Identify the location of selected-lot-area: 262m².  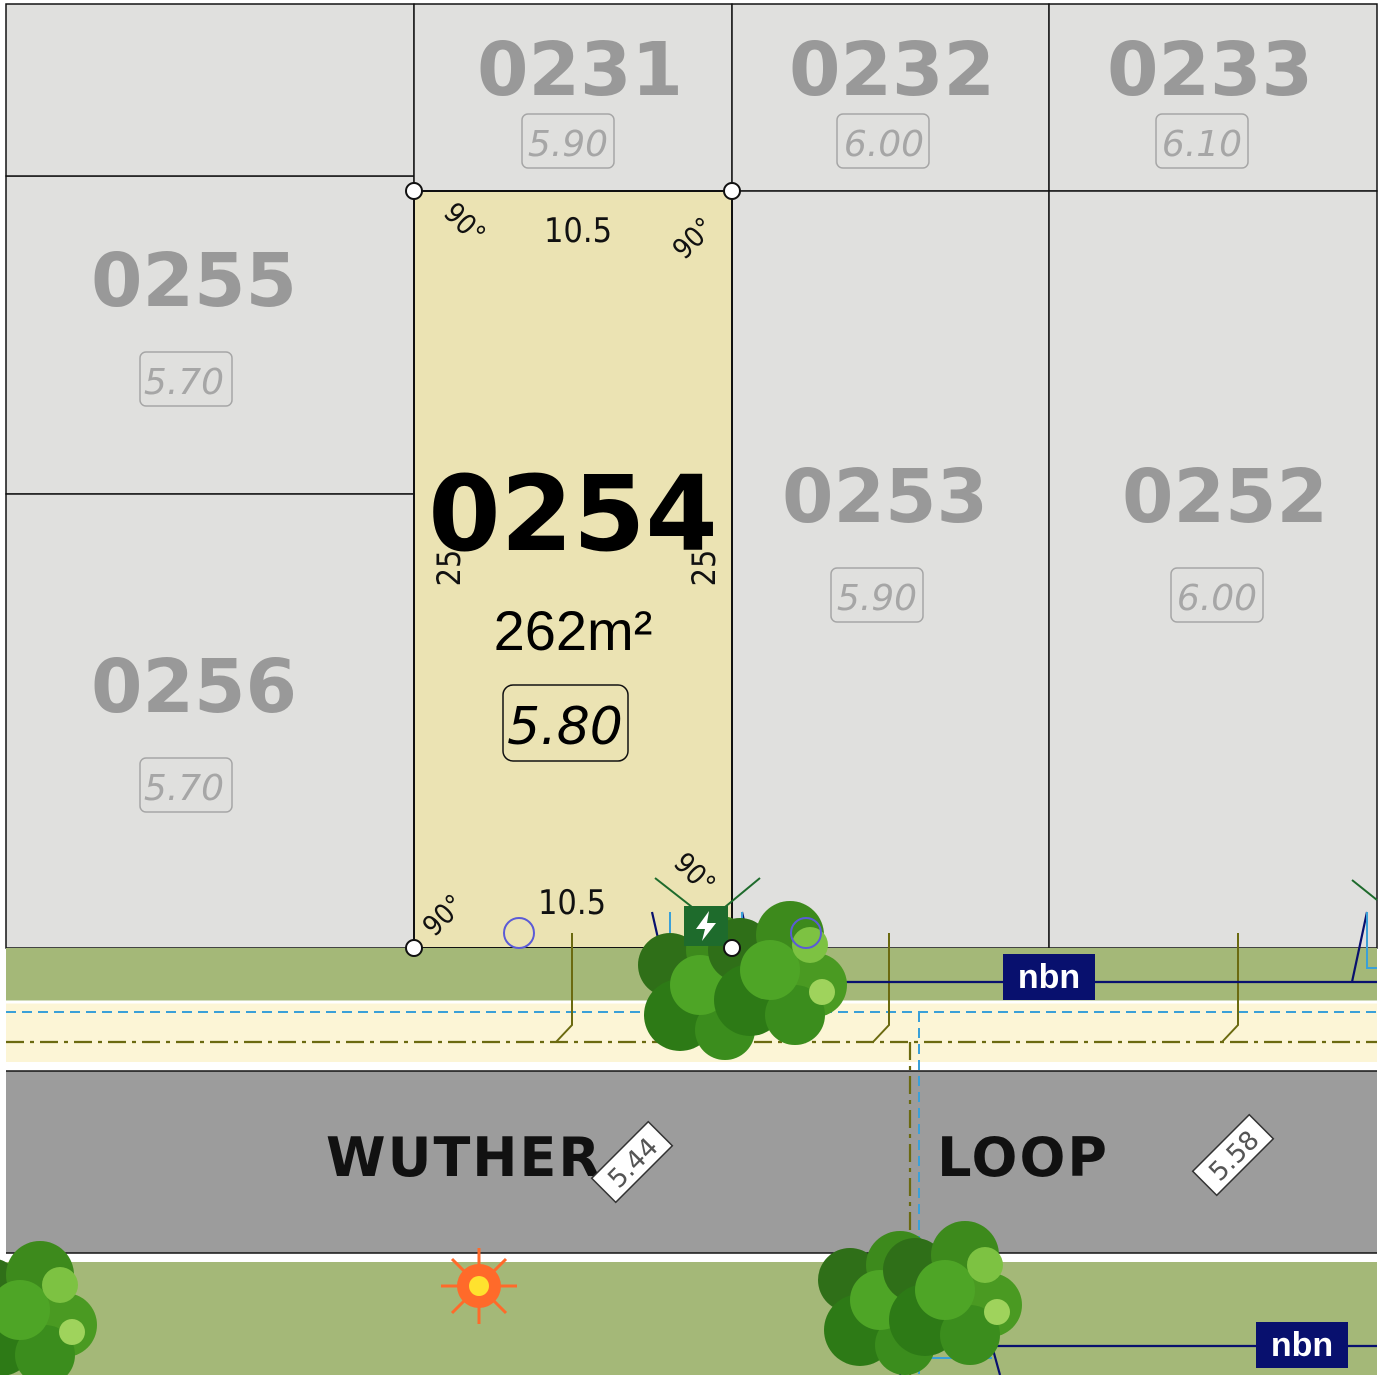
(573, 630).